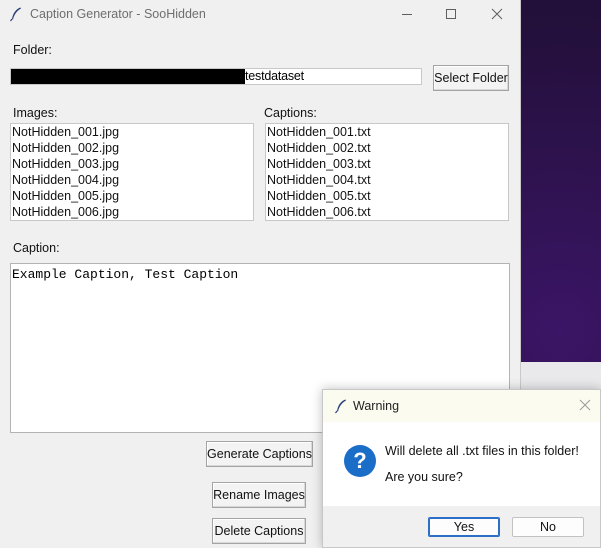 This screenshot has width=601, height=548. What do you see at coordinates (118, 14) in the screenshot?
I see `window-title: Caption Generator - SooHidden` at bounding box center [118, 14].